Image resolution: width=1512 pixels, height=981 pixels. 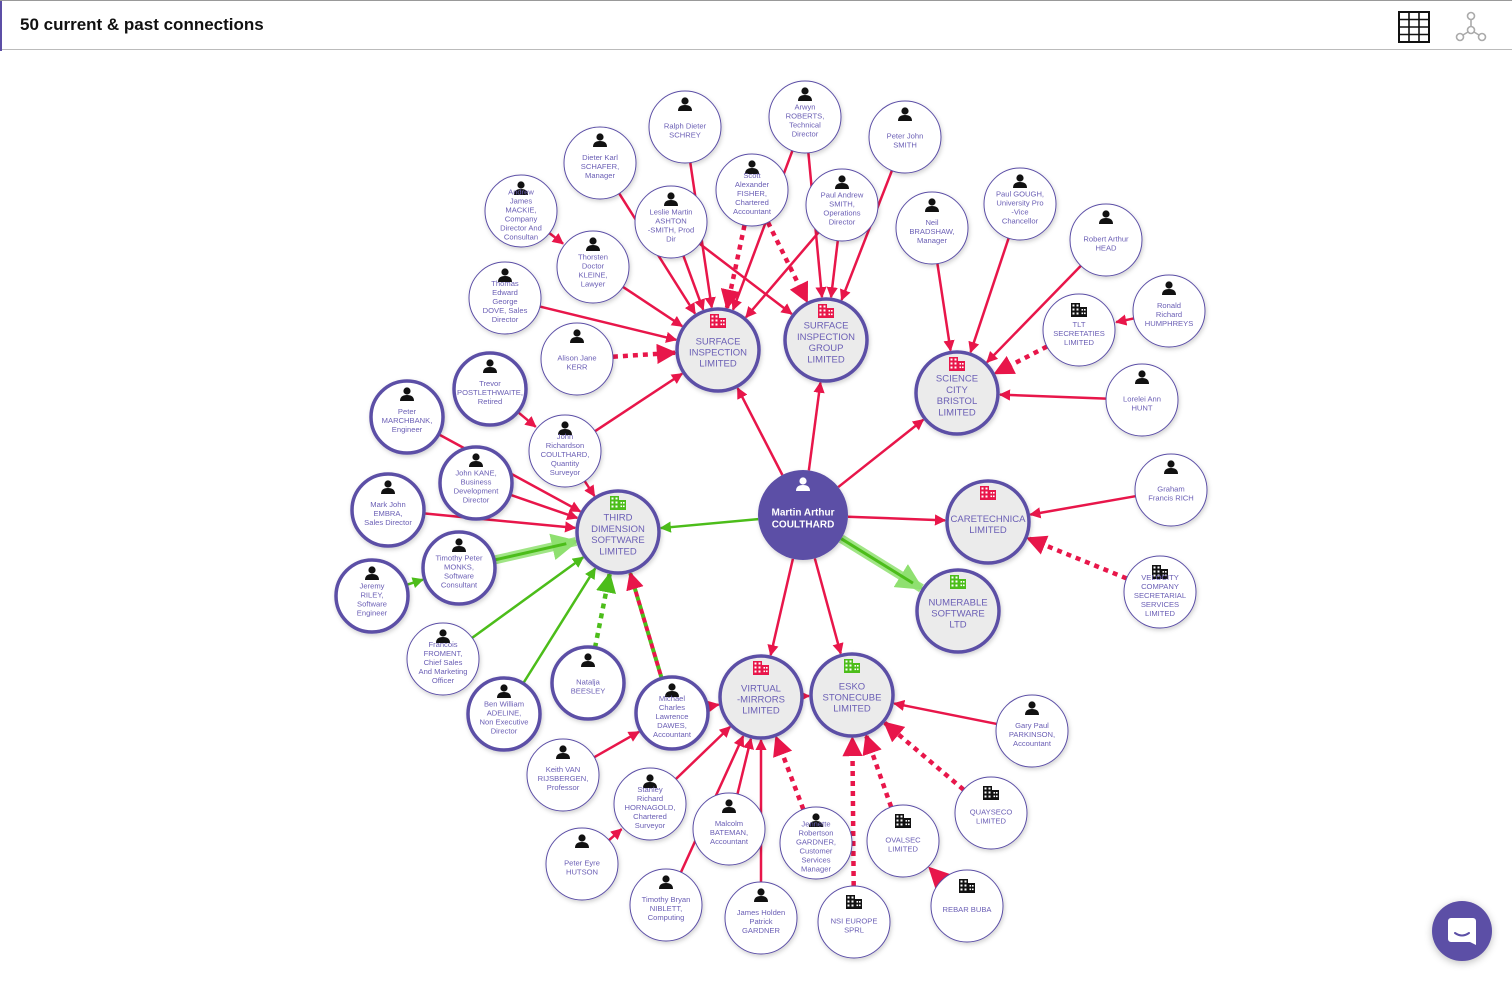 What do you see at coordinates (718, 350) in the screenshot?
I see `company-node-sil: SURFACEINSPECTIONLIMITED` at bounding box center [718, 350].